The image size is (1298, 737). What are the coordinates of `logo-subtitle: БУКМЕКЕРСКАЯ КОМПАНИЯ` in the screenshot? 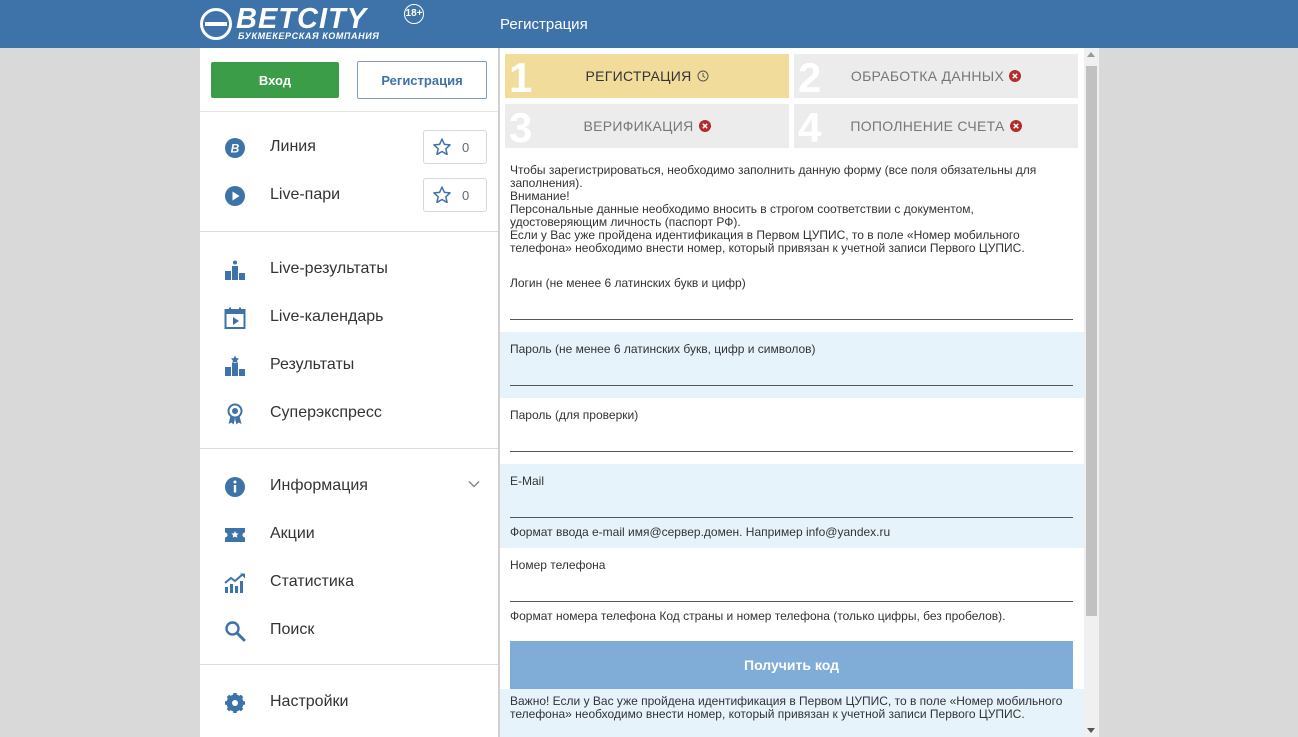 It's located at (309, 36).